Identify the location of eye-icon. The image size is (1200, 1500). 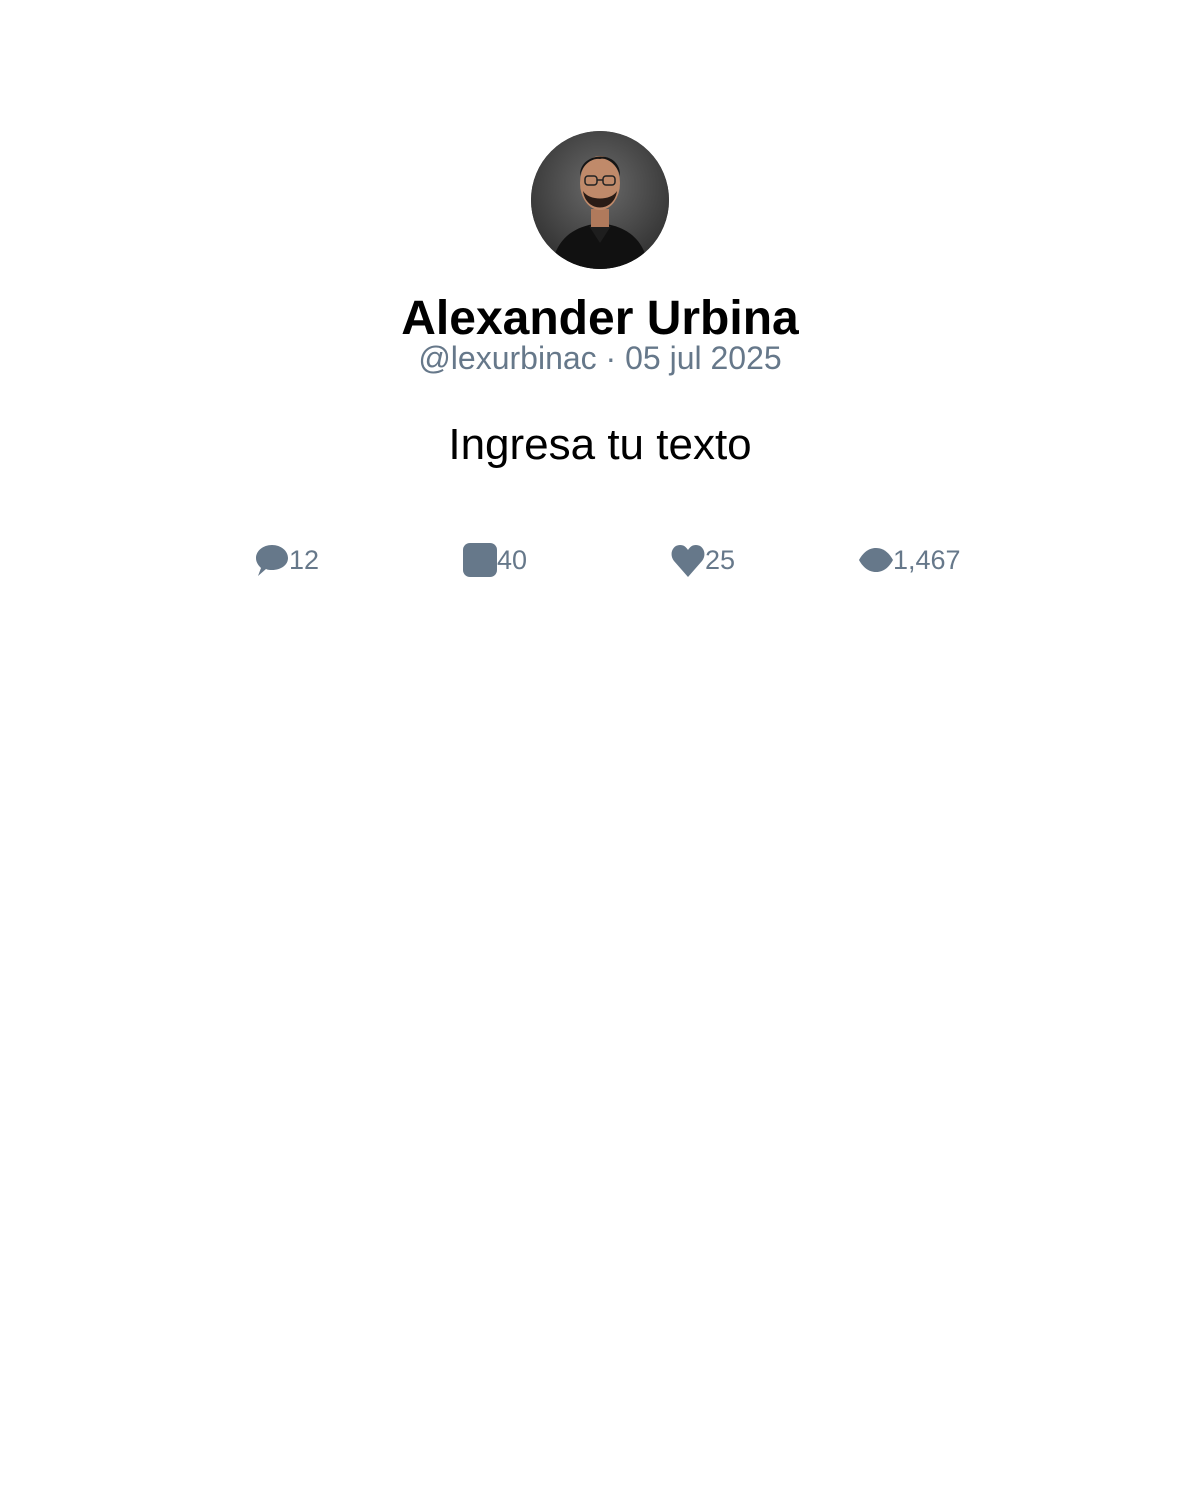
(876, 560).